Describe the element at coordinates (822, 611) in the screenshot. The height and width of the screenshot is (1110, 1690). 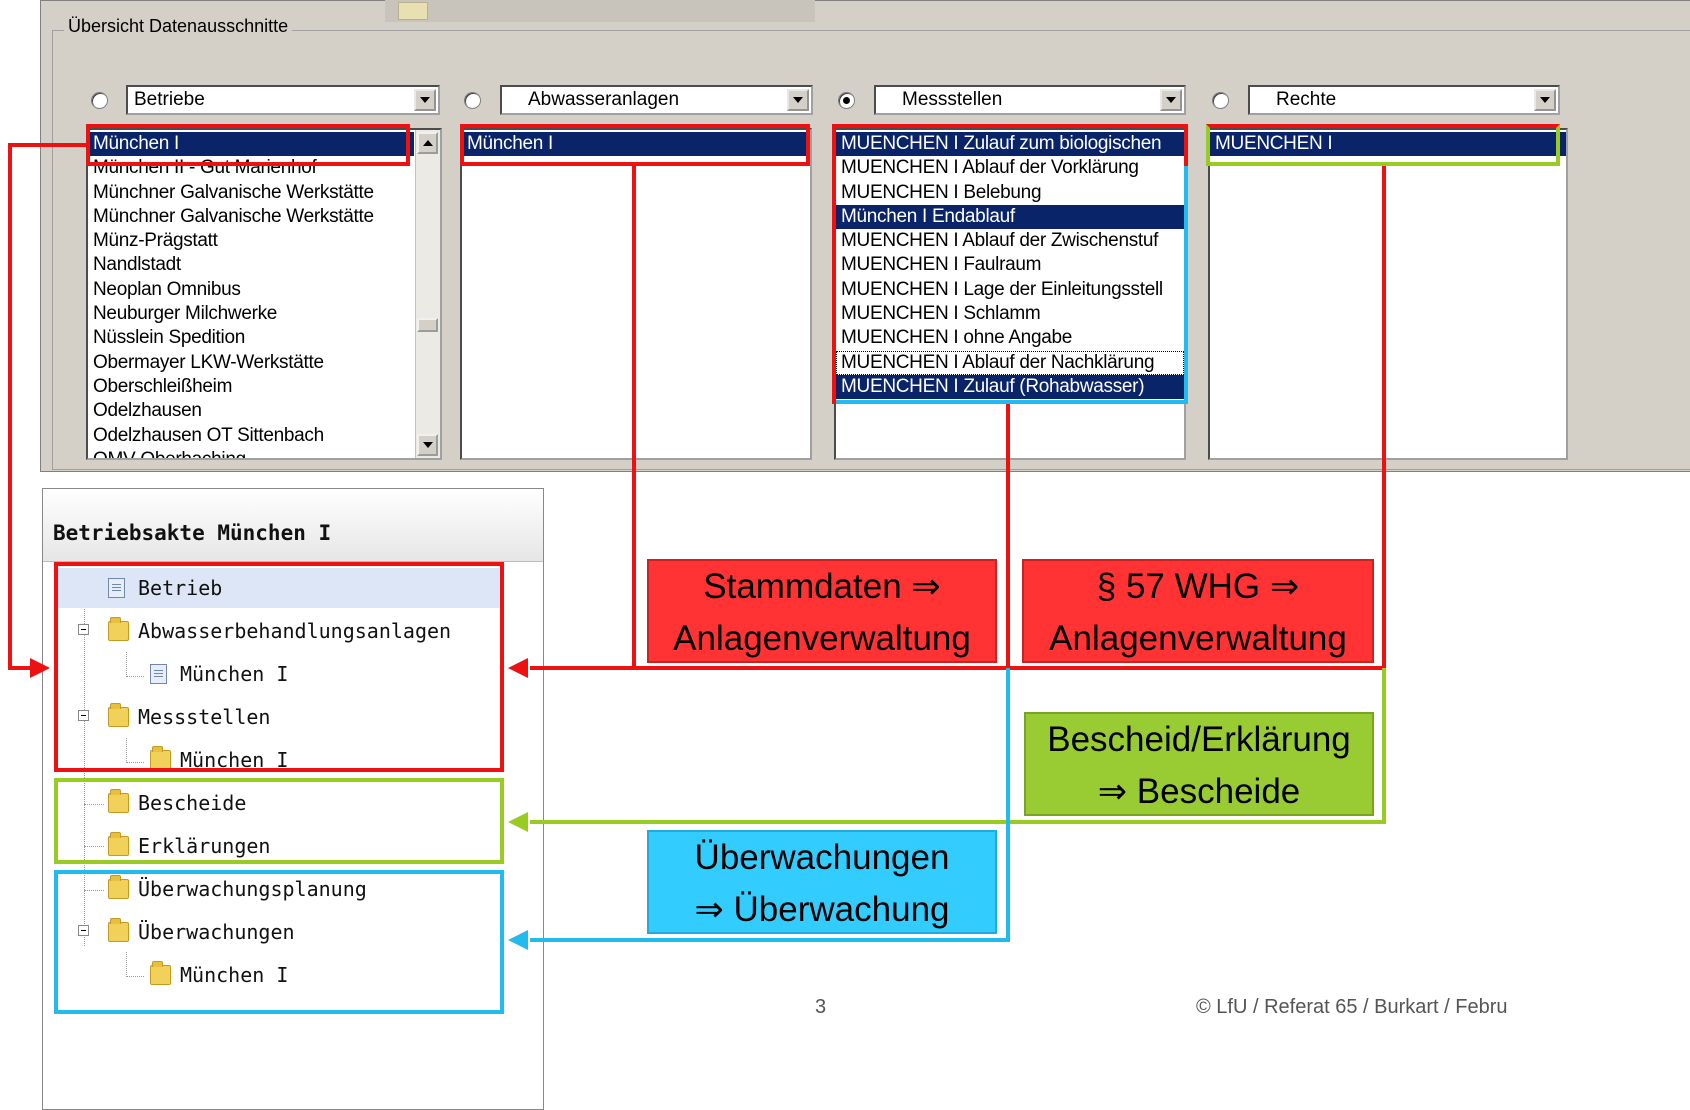
I see `label-stammdaten: Stammdaten ⇒ Anlagenverwaltung` at that location.